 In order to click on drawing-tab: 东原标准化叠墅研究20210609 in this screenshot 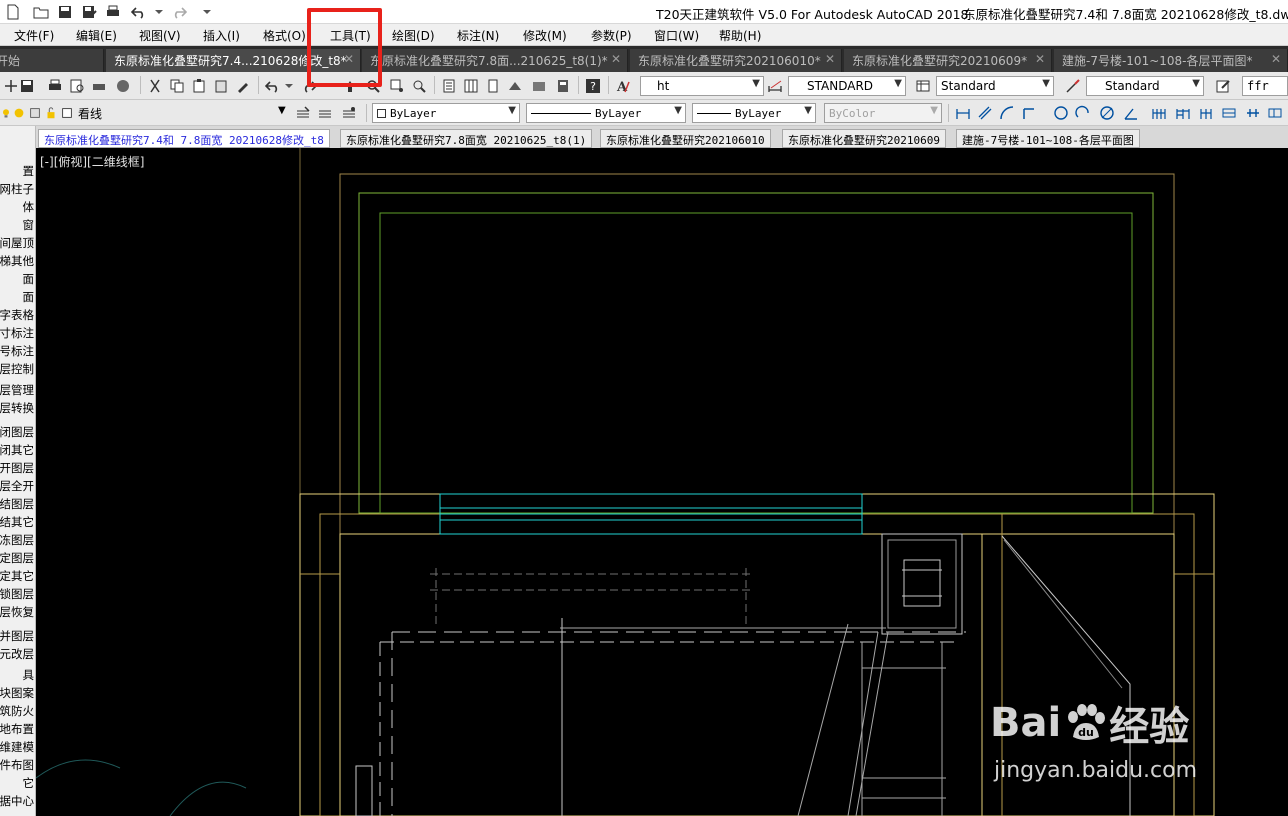, I will do `click(864, 138)`.